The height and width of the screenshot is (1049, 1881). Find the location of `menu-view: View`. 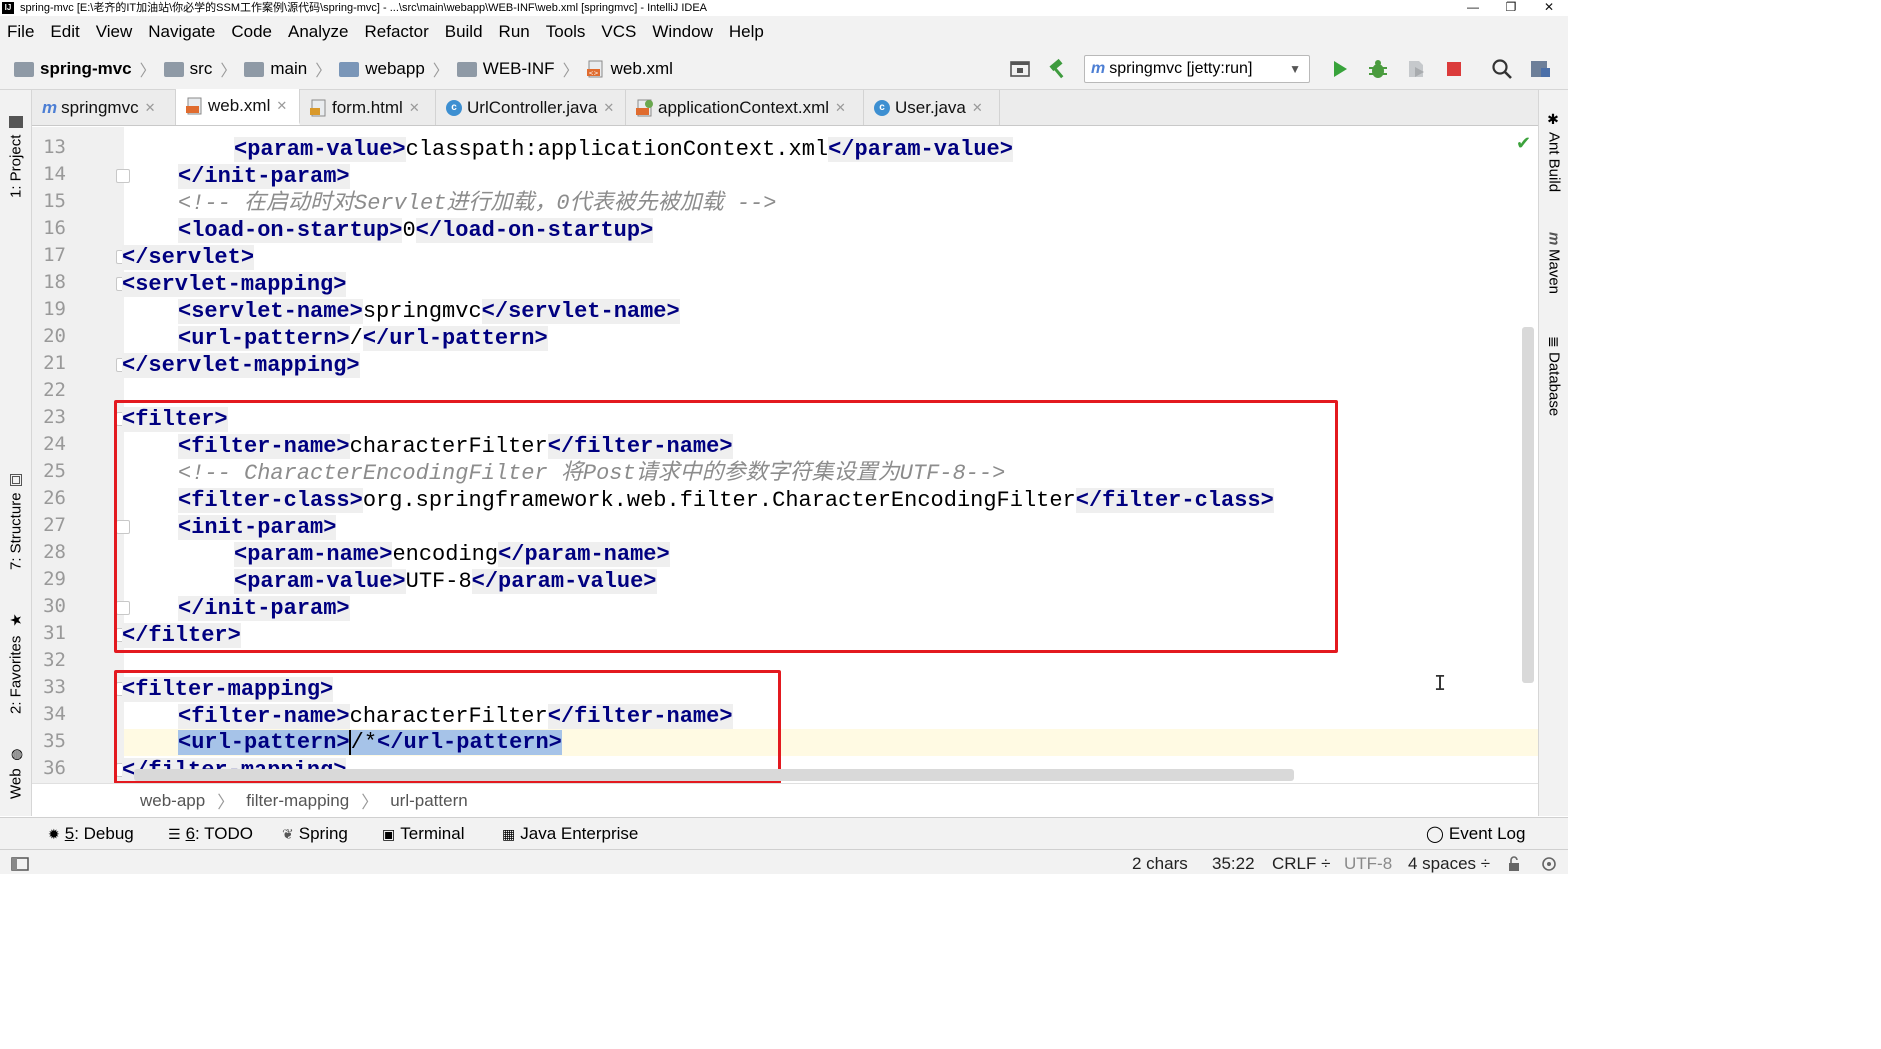

menu-view: View is located at coordinates (114, 32).